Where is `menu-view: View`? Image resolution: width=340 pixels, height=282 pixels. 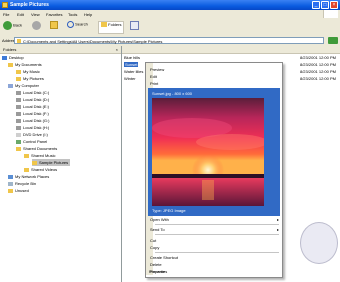 menu-view: View is located at coordinates (35, 14).